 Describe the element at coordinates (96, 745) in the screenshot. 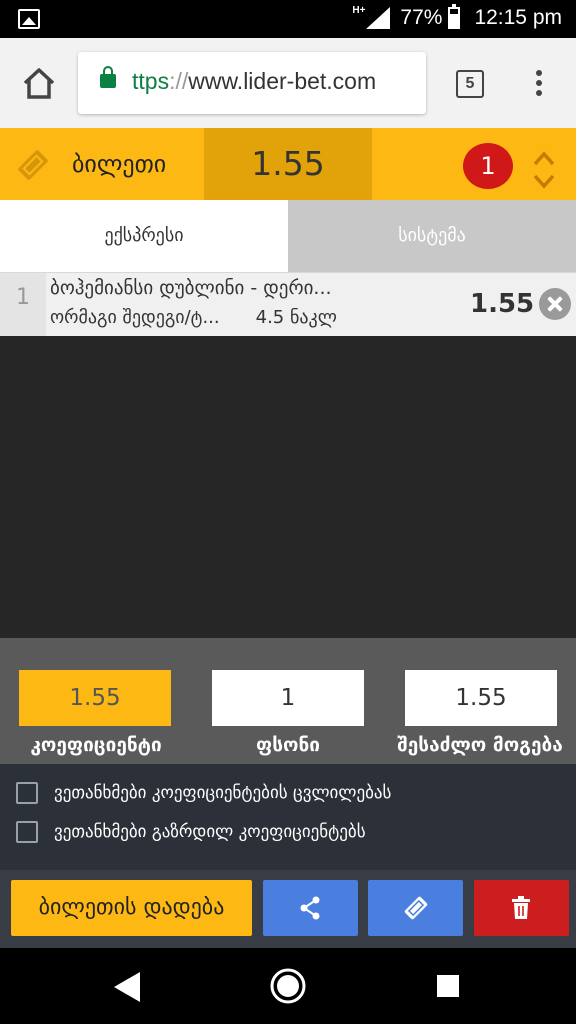

I see `coefficient-label: კოეფიციენტი` at that location.